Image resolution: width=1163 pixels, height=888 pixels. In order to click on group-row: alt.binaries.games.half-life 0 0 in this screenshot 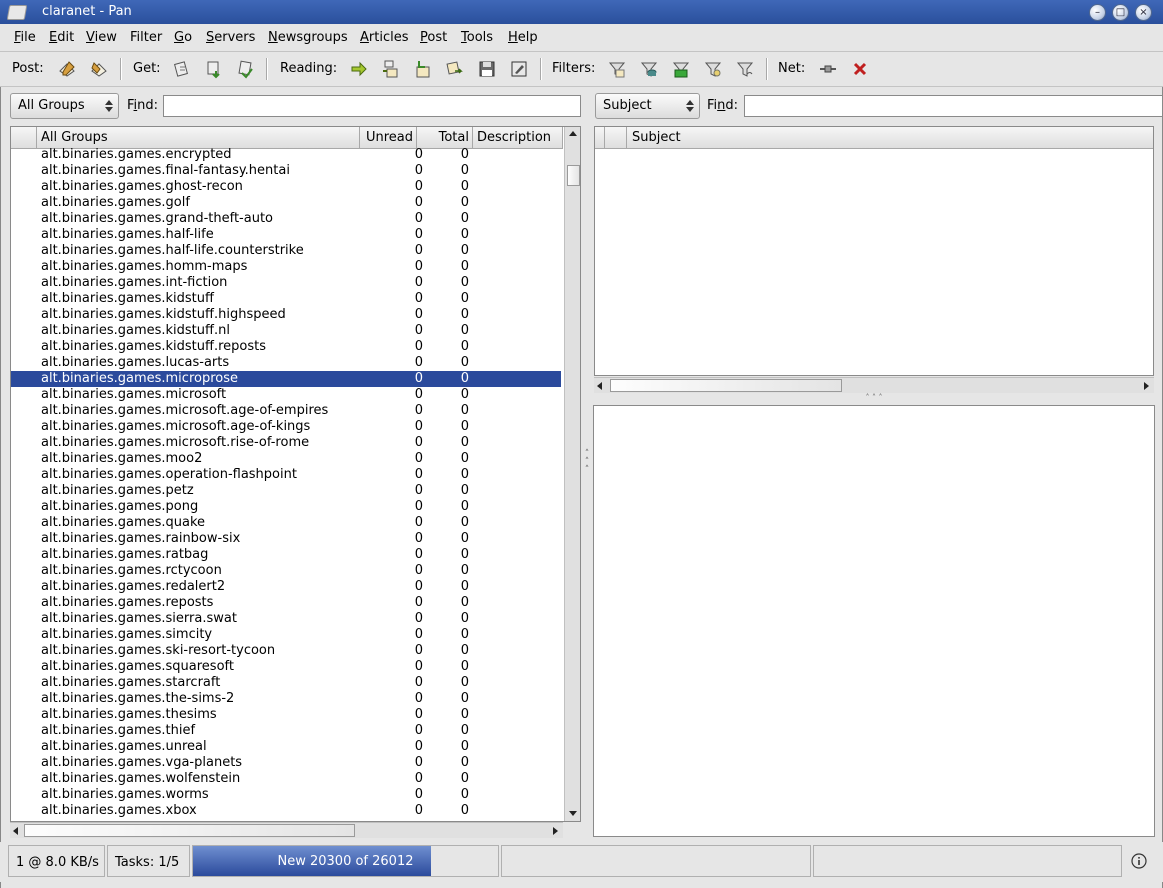, I will do `click(286, 235)`.